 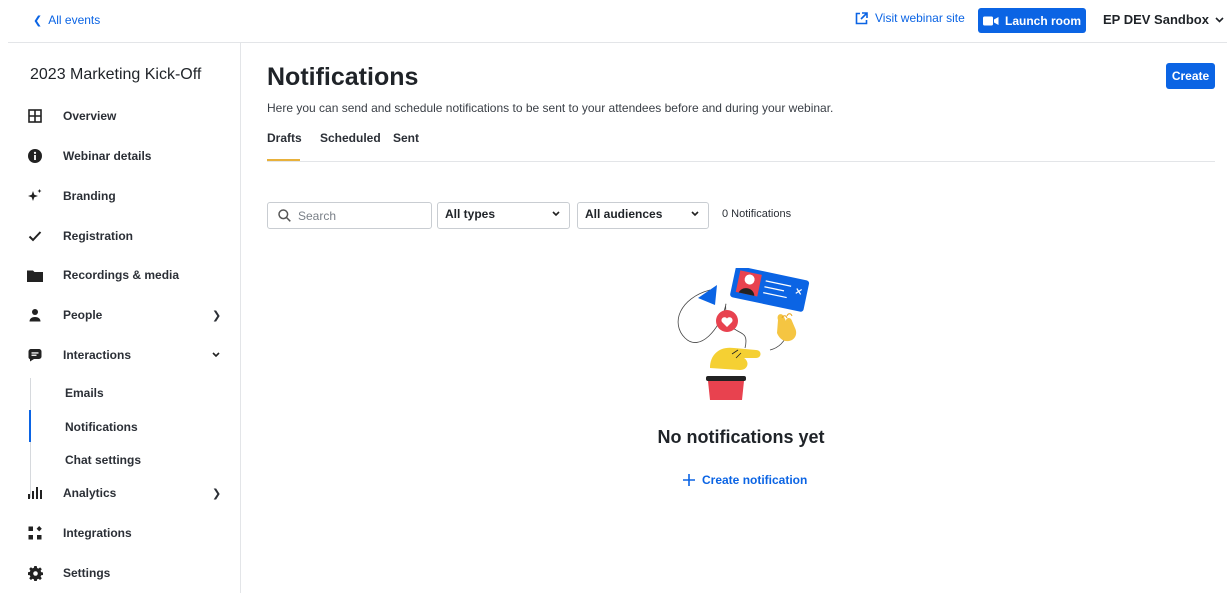 What do you see at coordinates (35, 116) in the screenshot?
I see `grid-icon` at bounding box center [35, 116].